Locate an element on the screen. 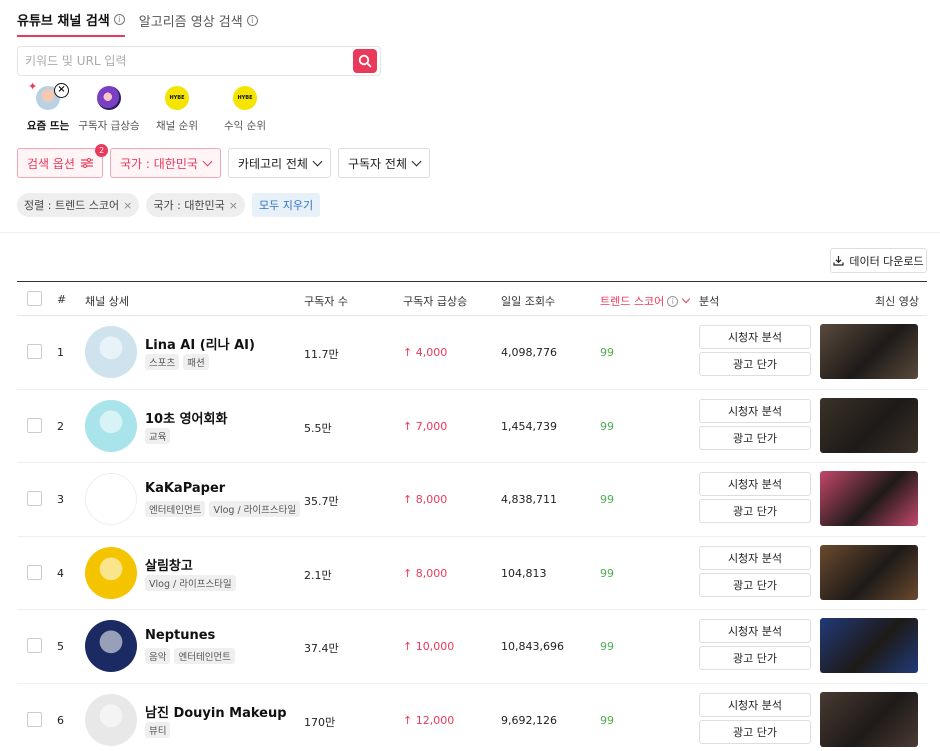 The image size is (940, 751). subscriber-growth: ↑ 8,000 is located at coordinates (425, 573).